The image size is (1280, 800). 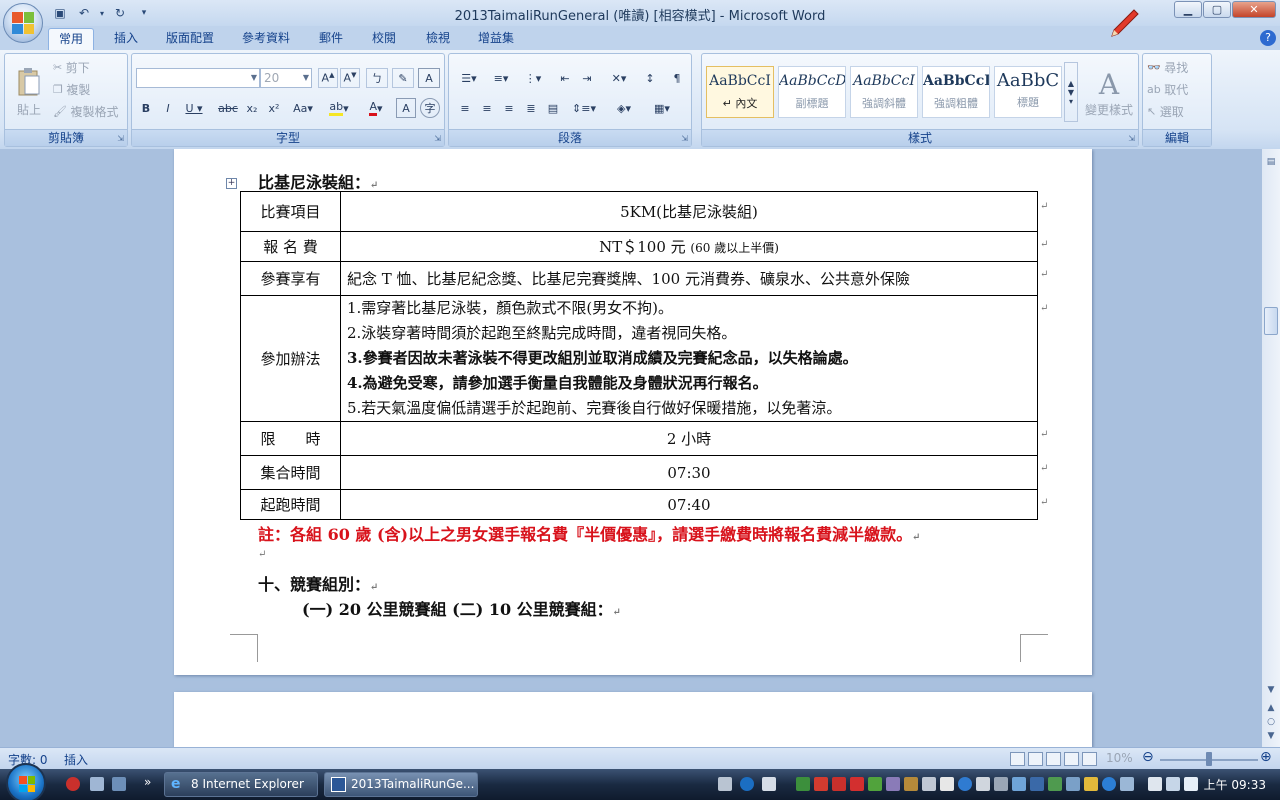 What do you see at coordinates (1271, 724) in the screenshot?
I see `browse-object-icon: ○` at bounding box center [1271, 724].